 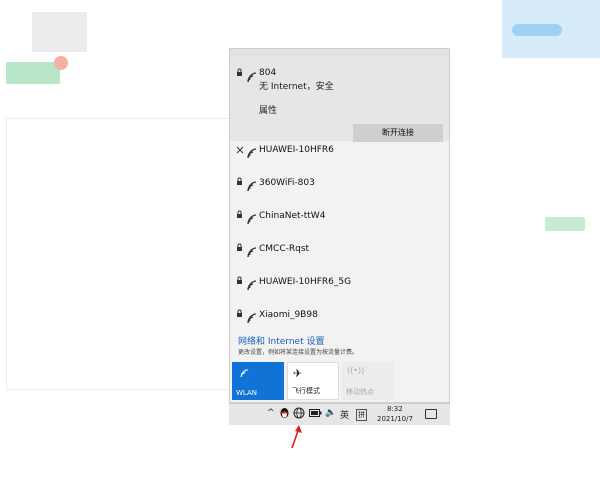 What do you see at coordinates (284, 249) in the screenshot?
I see `network-name: CMCC-Rqst` at bounding box center [284, 249].